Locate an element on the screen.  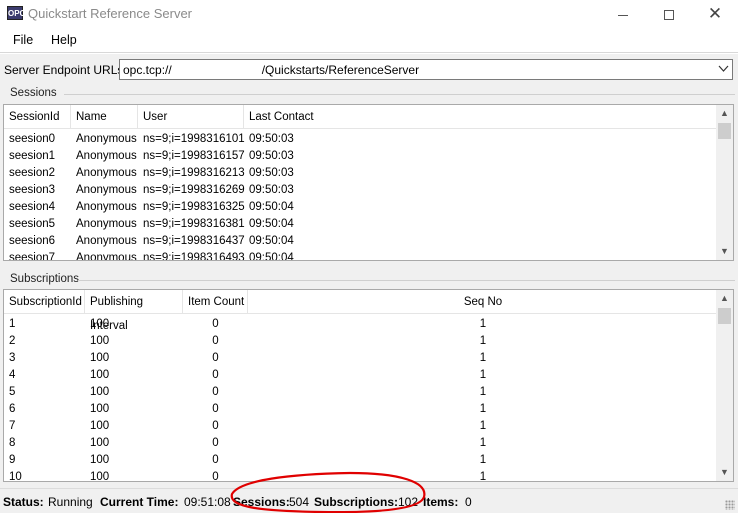
subscription-id-cell: 3 is located at coordinates (12, 358).